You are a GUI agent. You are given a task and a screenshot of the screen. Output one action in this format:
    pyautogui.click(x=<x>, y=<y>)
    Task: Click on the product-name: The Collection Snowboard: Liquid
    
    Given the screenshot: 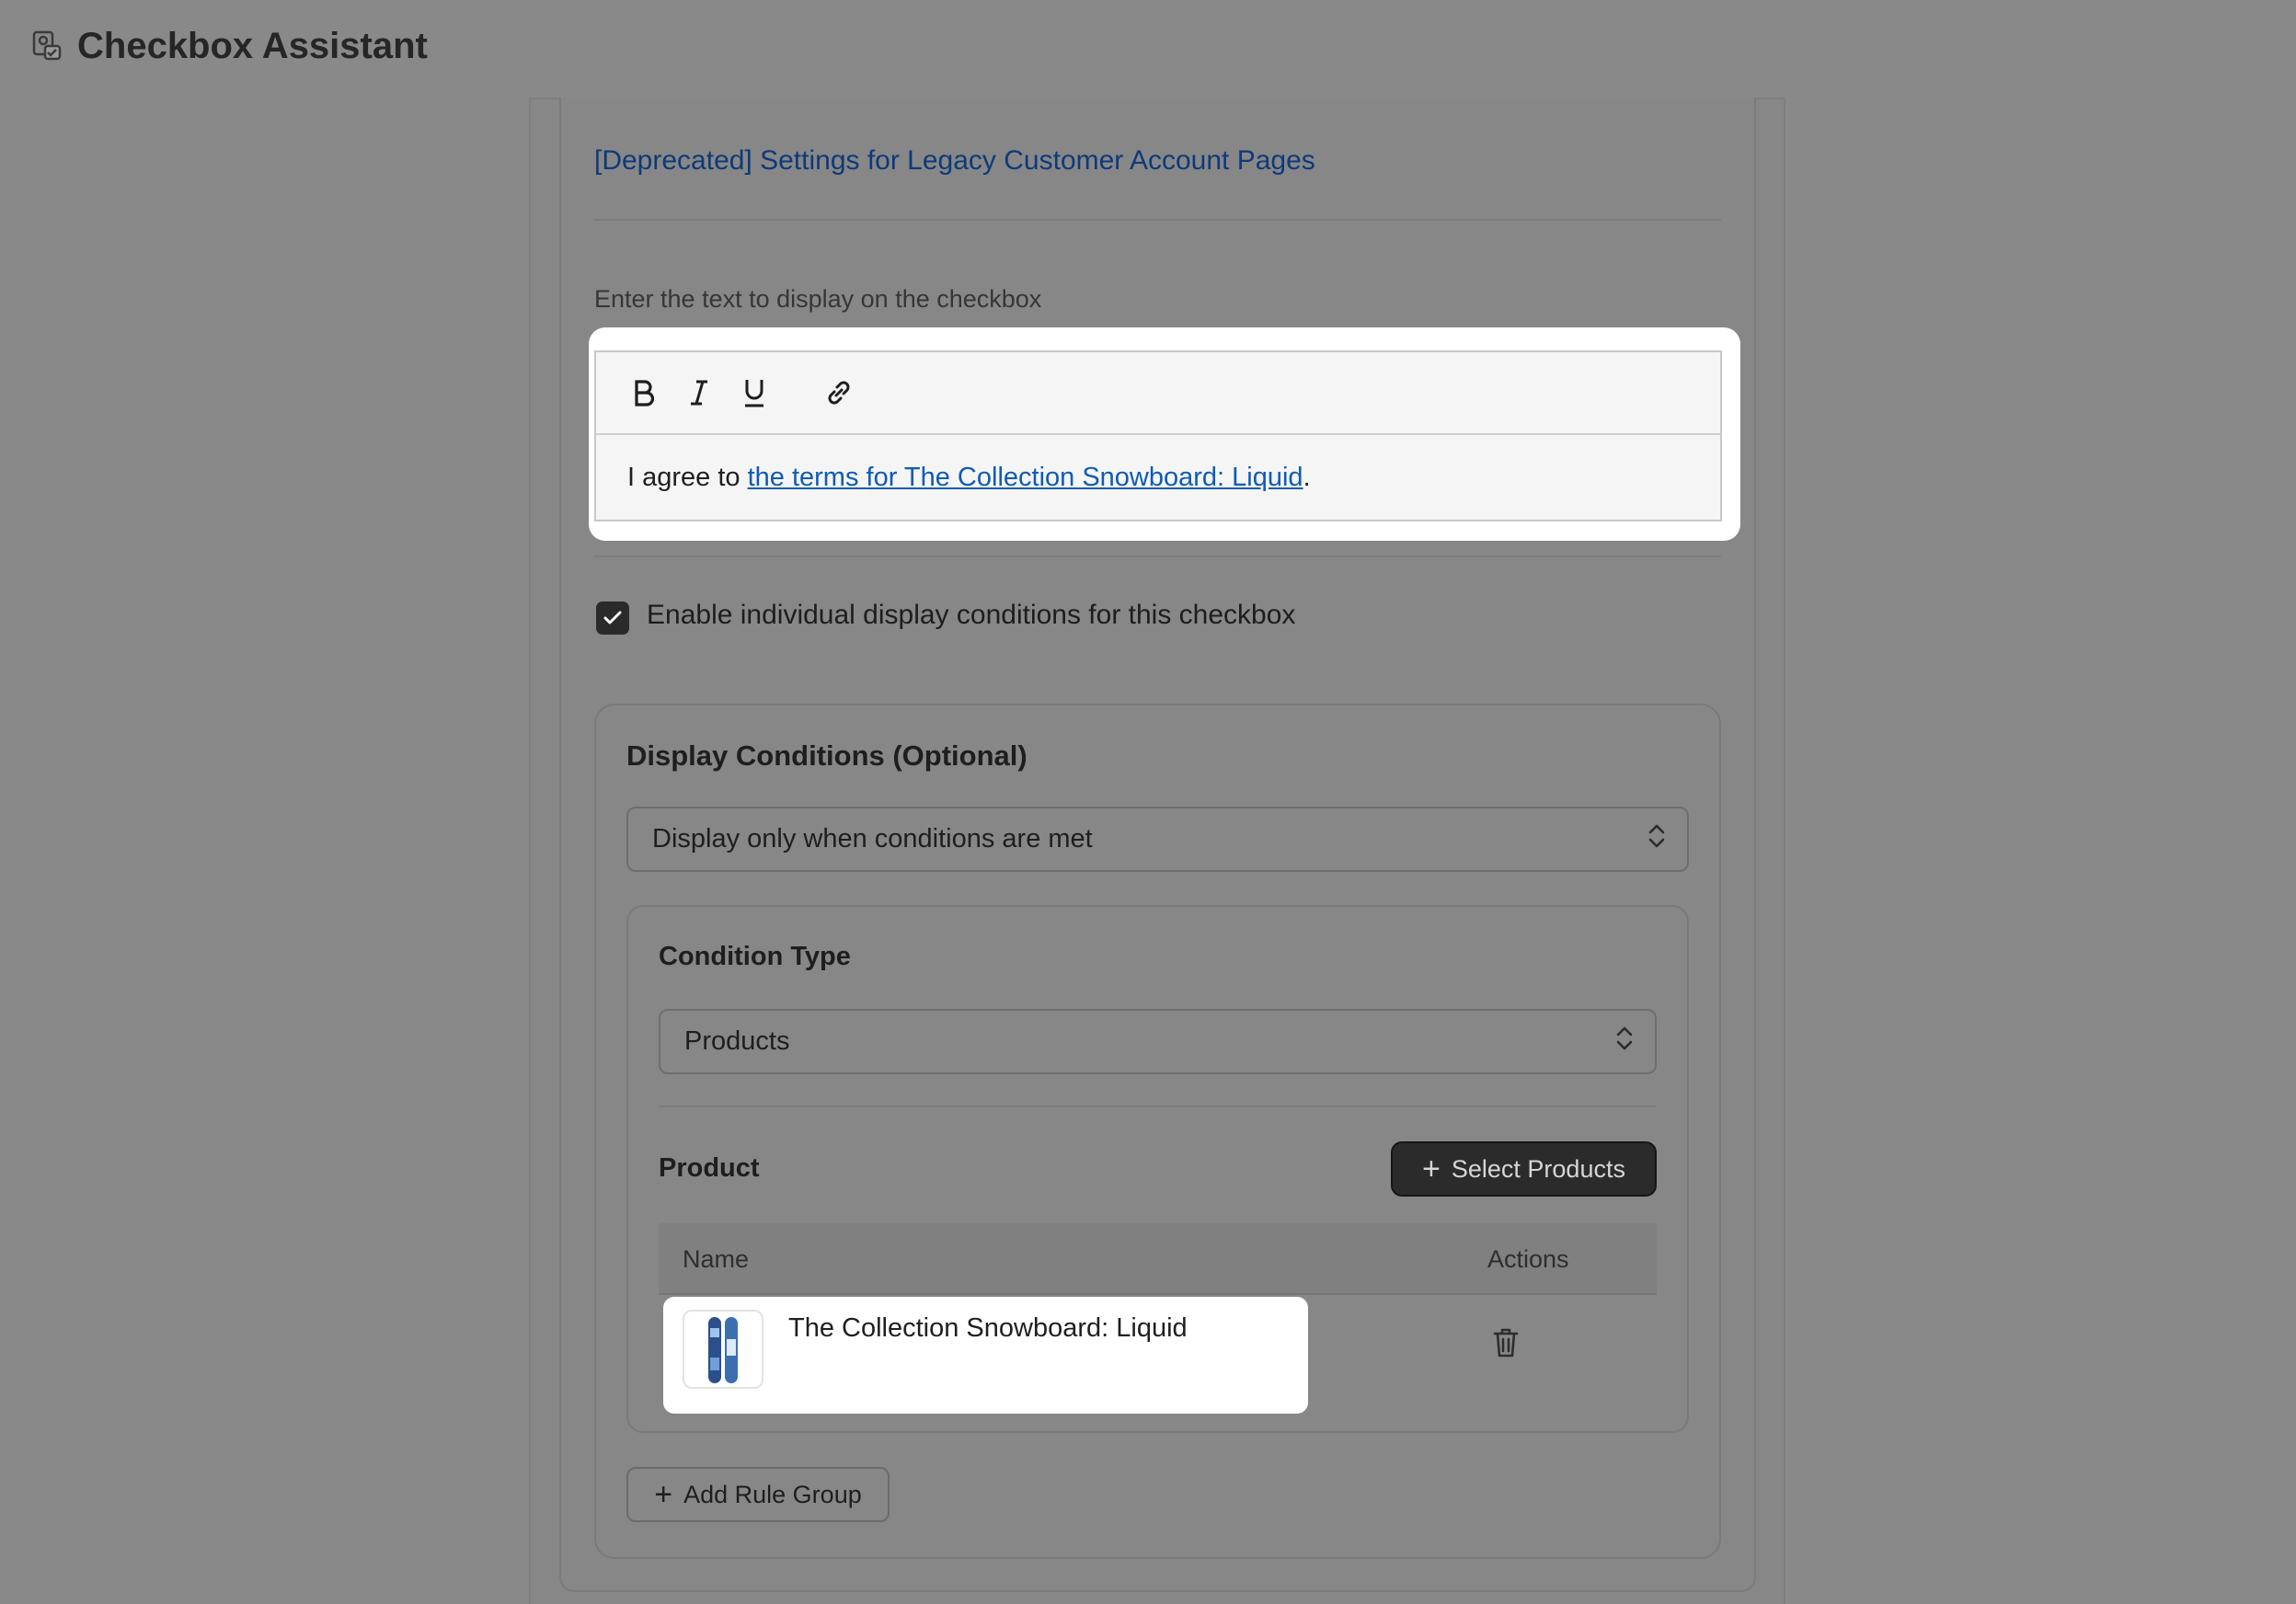 What is the action you would take?
    pyautogui.click(x=988, y=1328)
    